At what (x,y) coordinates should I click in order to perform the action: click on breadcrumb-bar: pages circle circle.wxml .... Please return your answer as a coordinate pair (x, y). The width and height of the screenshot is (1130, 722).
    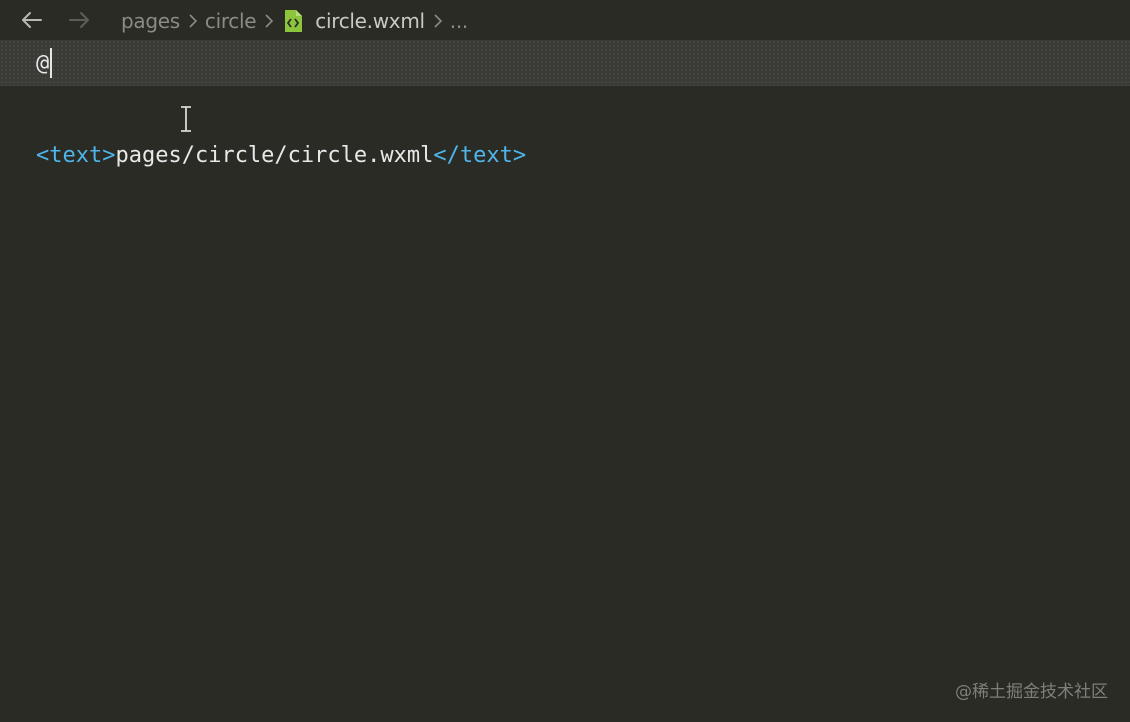
    Looking at the image, I should click on (565, 20).